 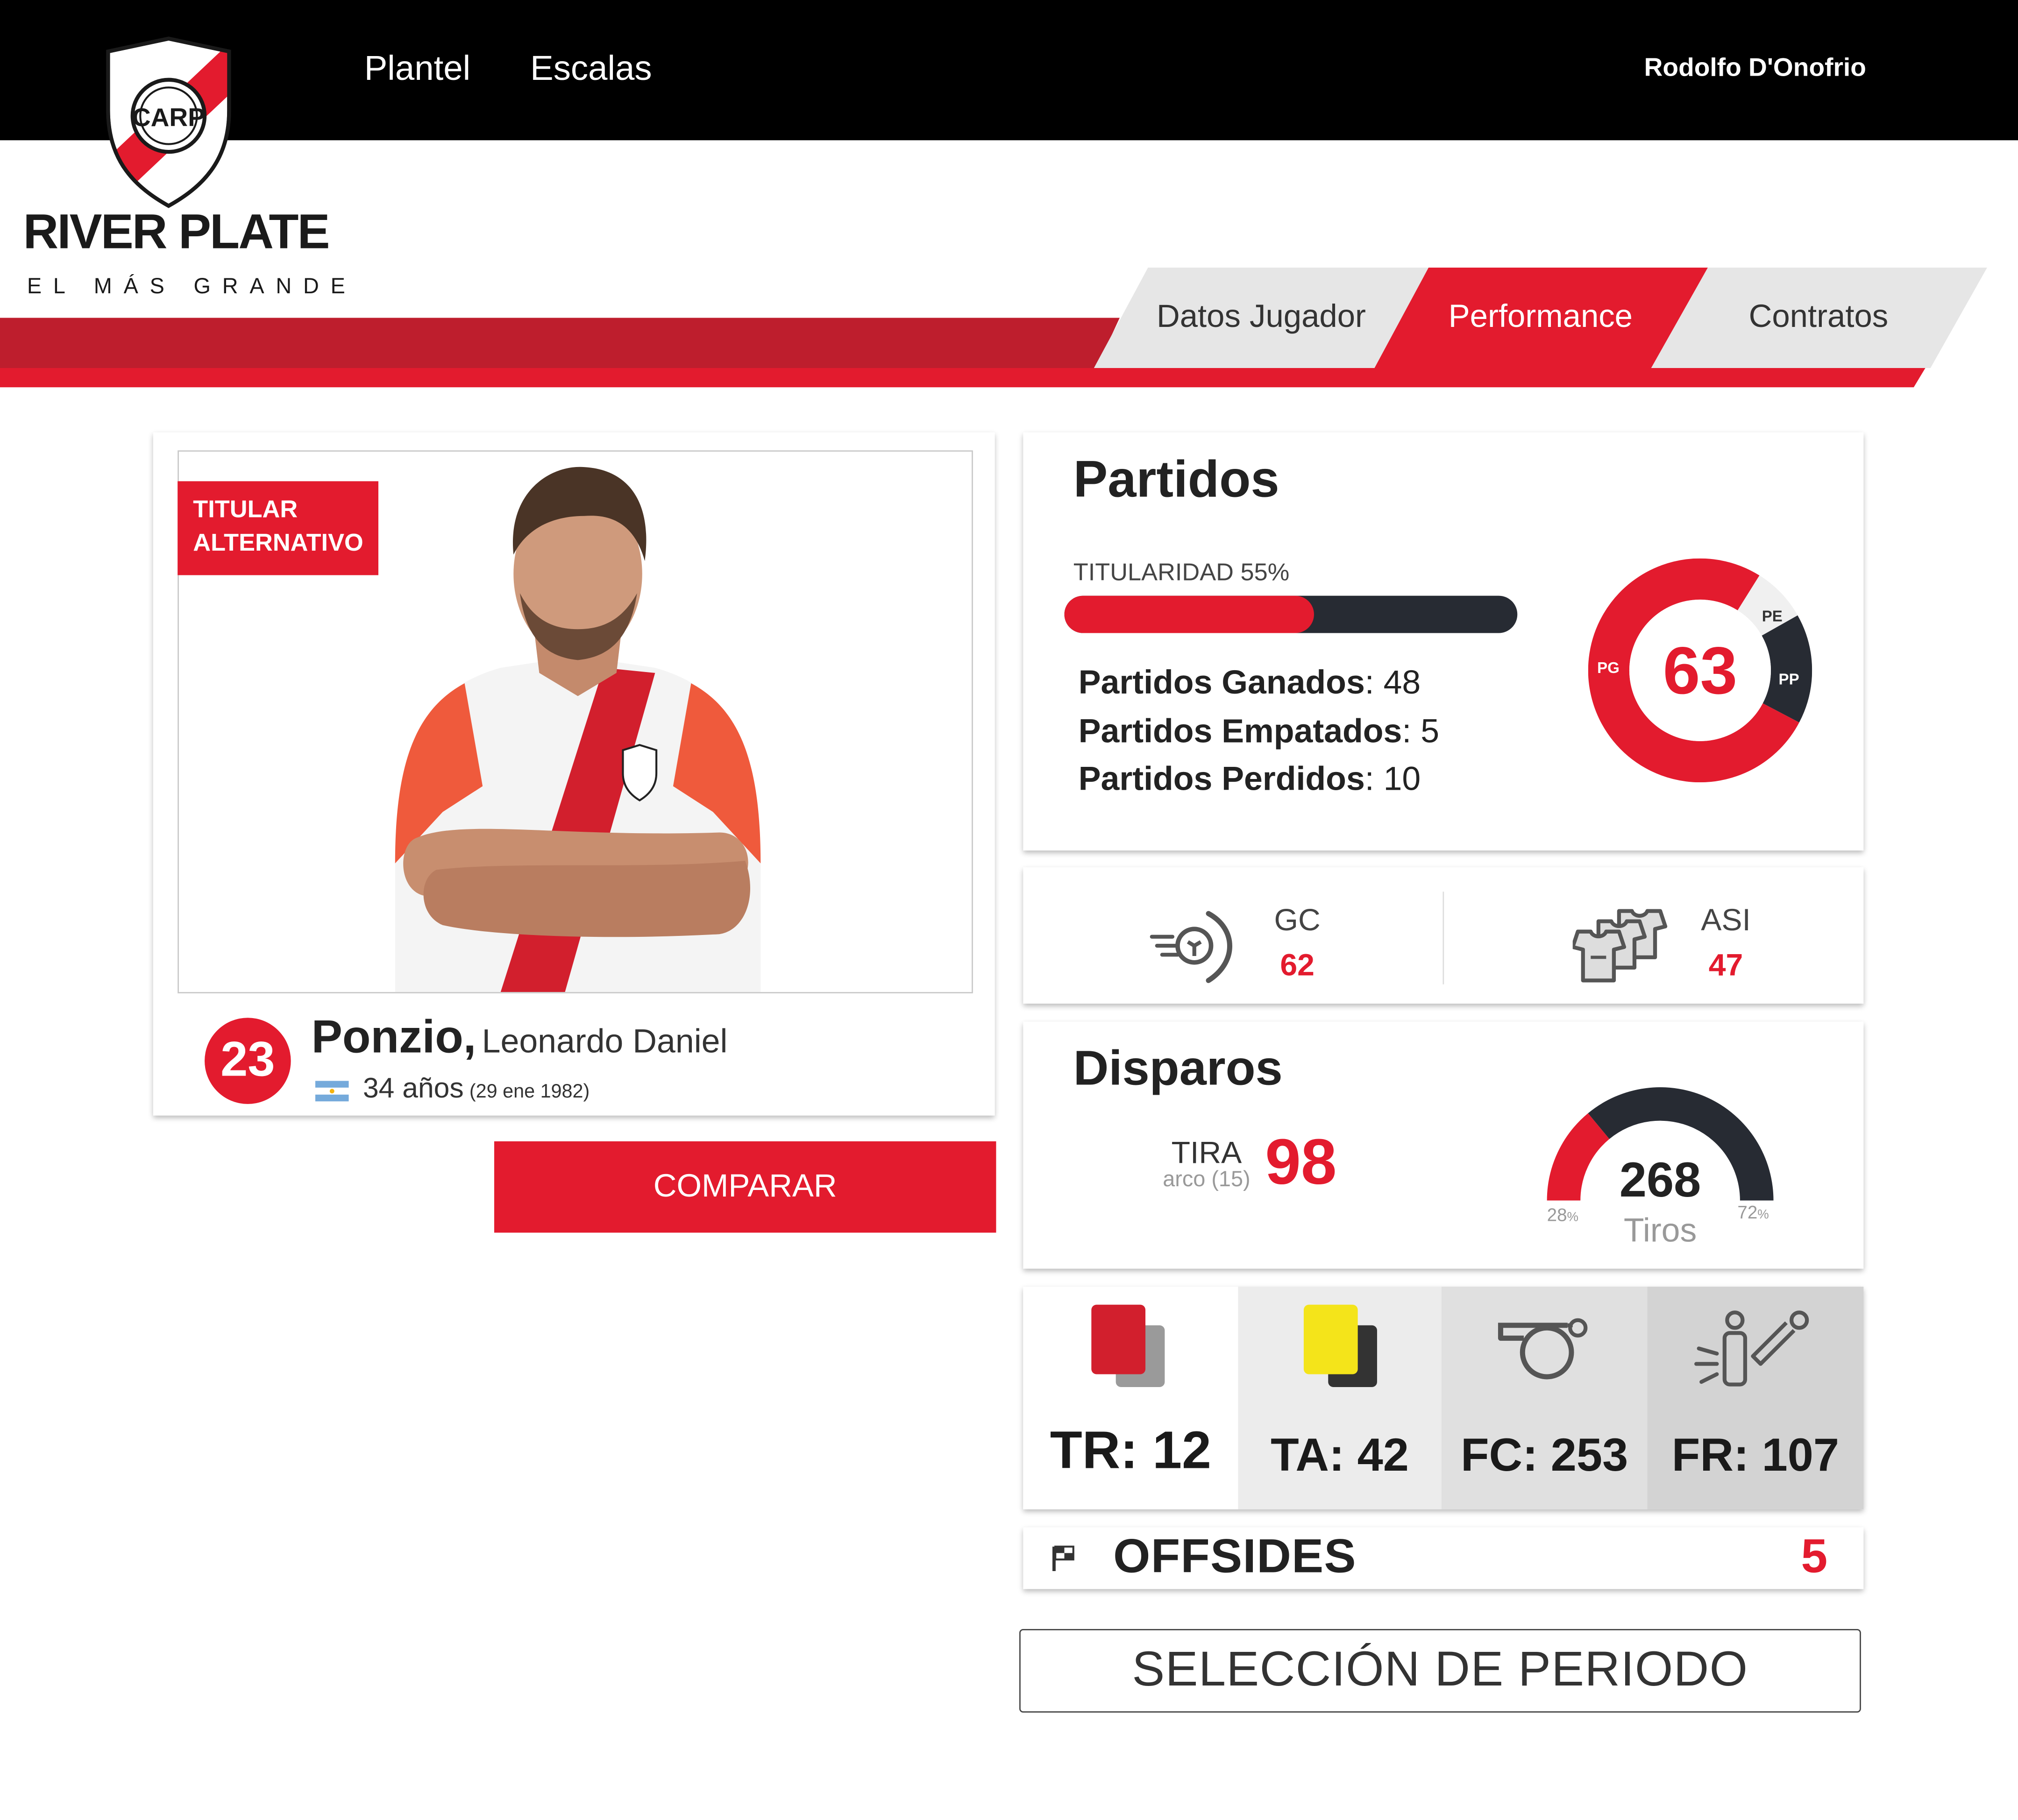 I want to click on period-select-button: SELECCIÓN DE PERIODO, so click(x=1440, y=1671).